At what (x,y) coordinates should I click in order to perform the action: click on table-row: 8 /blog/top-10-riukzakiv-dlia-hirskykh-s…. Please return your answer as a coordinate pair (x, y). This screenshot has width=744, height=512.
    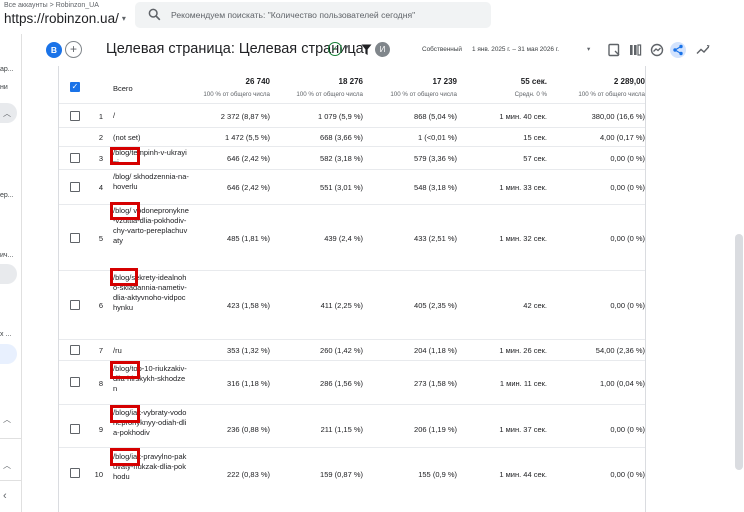
    Looking at the image, I should click on (352, 383).